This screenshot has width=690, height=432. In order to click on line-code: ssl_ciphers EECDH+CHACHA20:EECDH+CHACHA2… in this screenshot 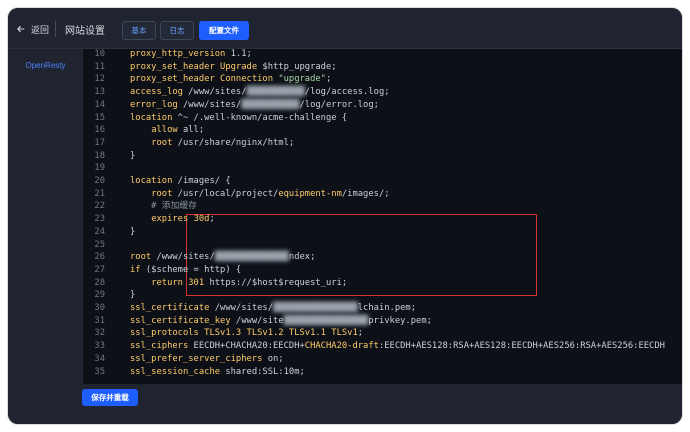, I will do `click(397, 346)`.